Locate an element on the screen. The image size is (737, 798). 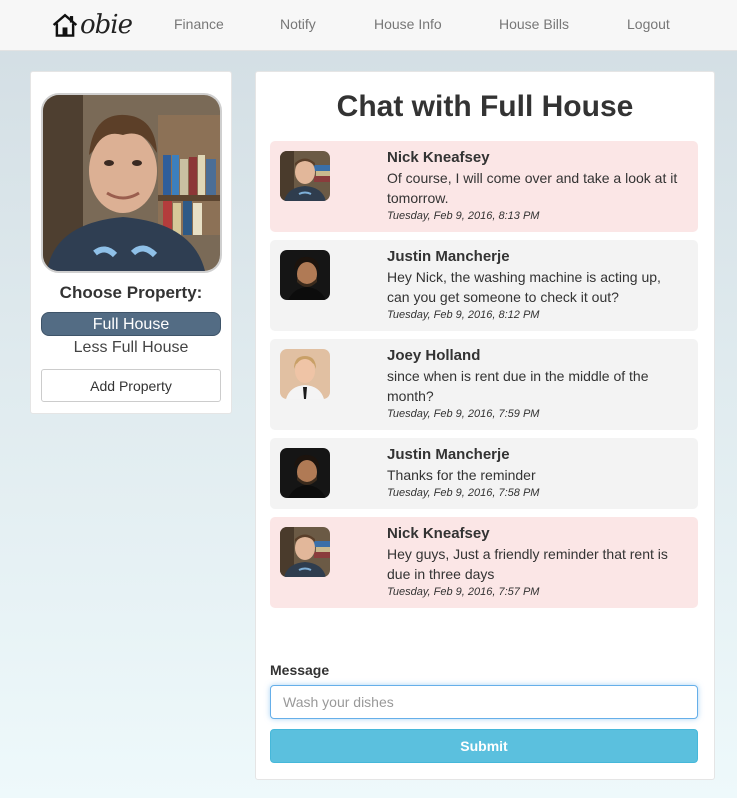
message-label: Message is located at coordinates (300, 670).